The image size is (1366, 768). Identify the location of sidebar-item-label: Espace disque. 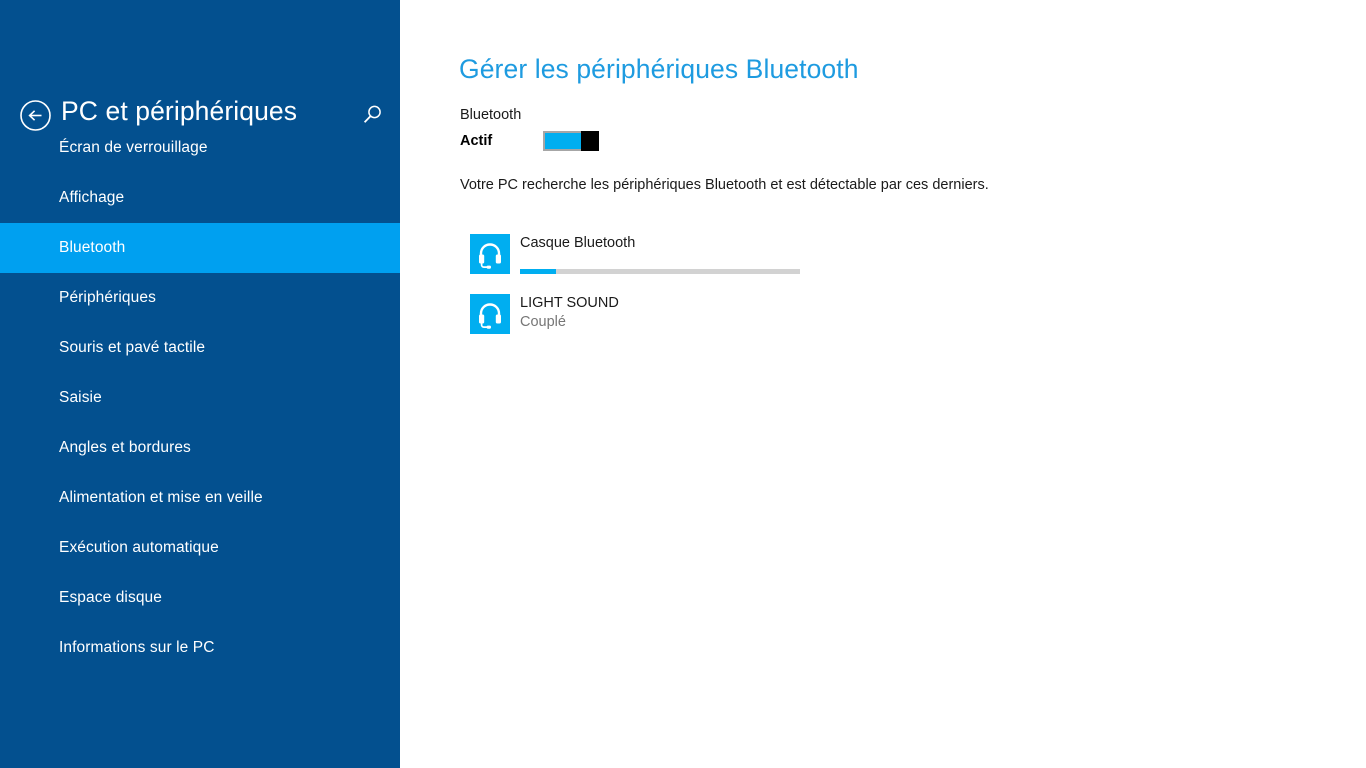
(110, 597).